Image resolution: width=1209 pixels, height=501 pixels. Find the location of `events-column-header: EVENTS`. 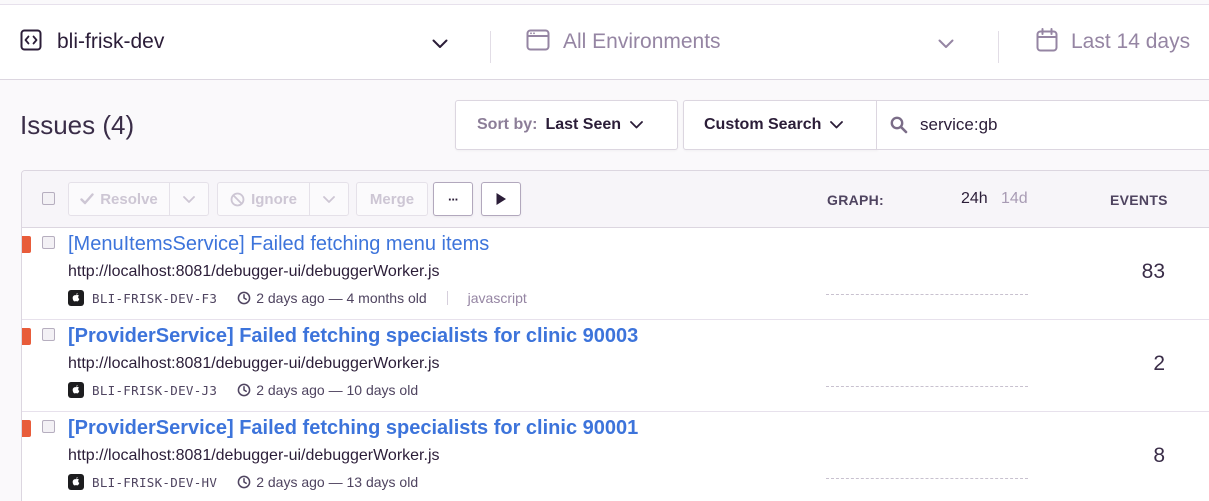

events-column-header: EVENTS is located at coordinates (1139, 200).